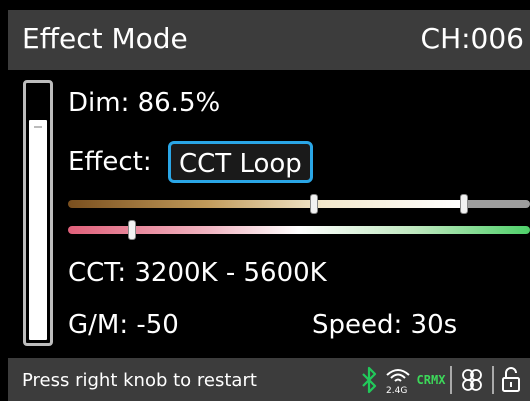 The width and height of the screenshot is (530, 401). What do you see at coordinates (397, 391) in the screenshot?
I see `wireless-band-label: 2.4G` at bounding box center [397, 391].